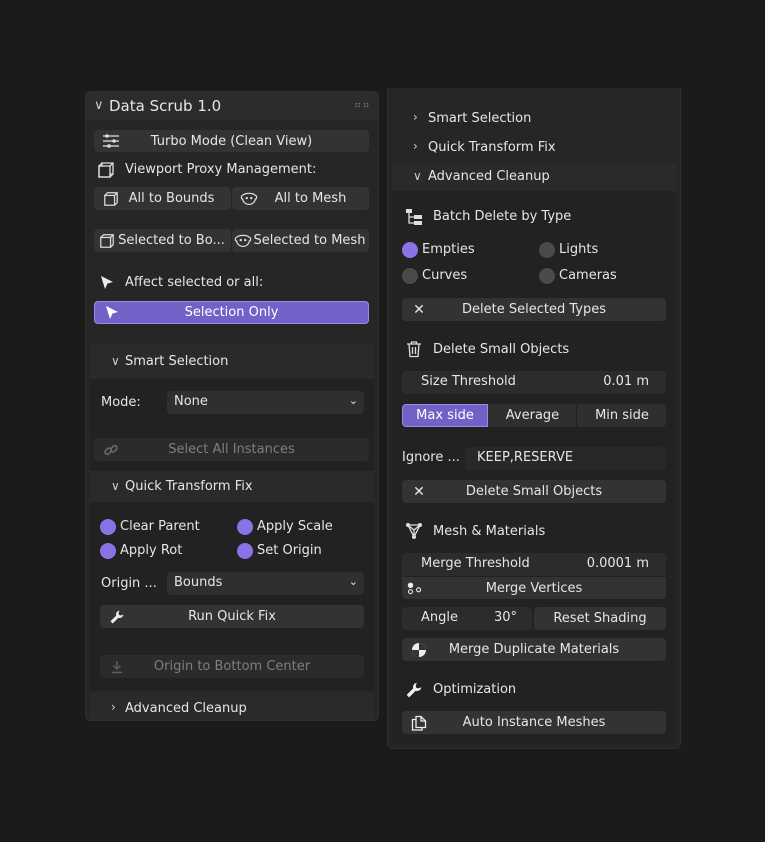 This screenshot has height=842, width=765. I want to click on apply-rot-label: Apply Rot, so click(151, 550).